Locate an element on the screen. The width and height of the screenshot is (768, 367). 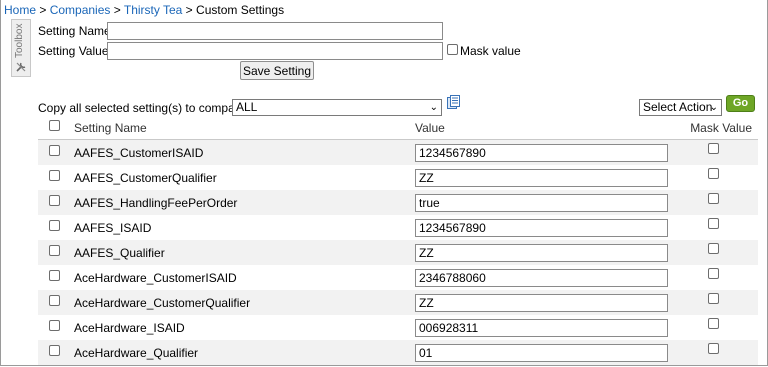
save-setting-button: Save Setting is located at coordinates (277, 70).